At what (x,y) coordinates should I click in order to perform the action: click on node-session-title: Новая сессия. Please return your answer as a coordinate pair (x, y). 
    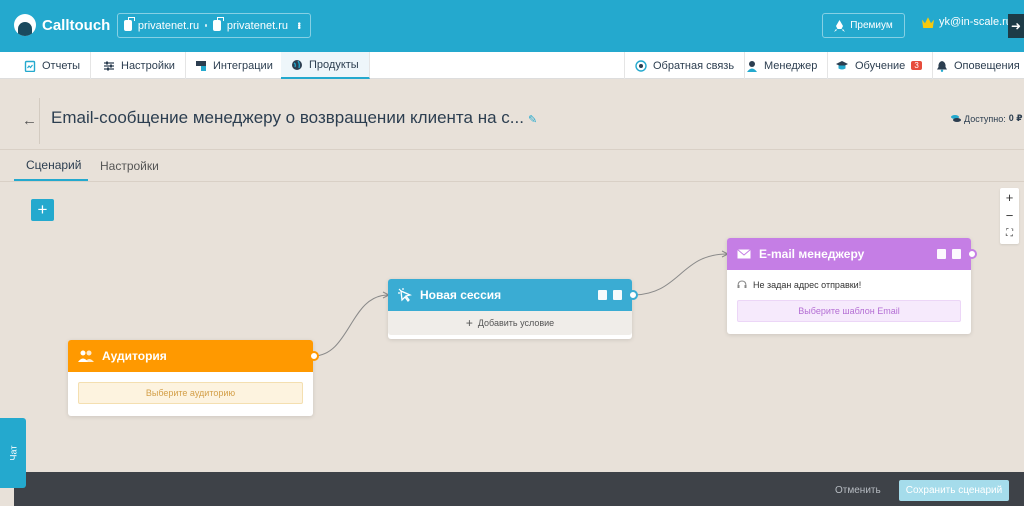
    Looking at the image, I should click on (461, 295).